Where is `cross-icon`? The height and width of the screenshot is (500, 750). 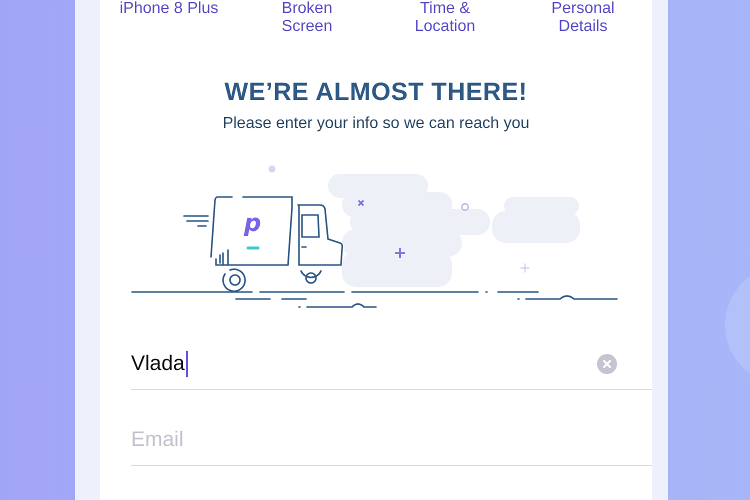 cross-icon is located at coordinates (361, 203).